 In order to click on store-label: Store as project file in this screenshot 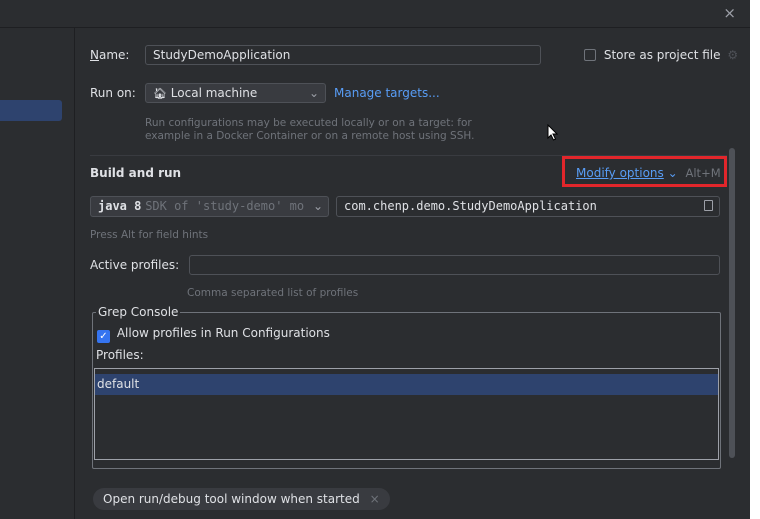, I will do `click(662, 55)`.